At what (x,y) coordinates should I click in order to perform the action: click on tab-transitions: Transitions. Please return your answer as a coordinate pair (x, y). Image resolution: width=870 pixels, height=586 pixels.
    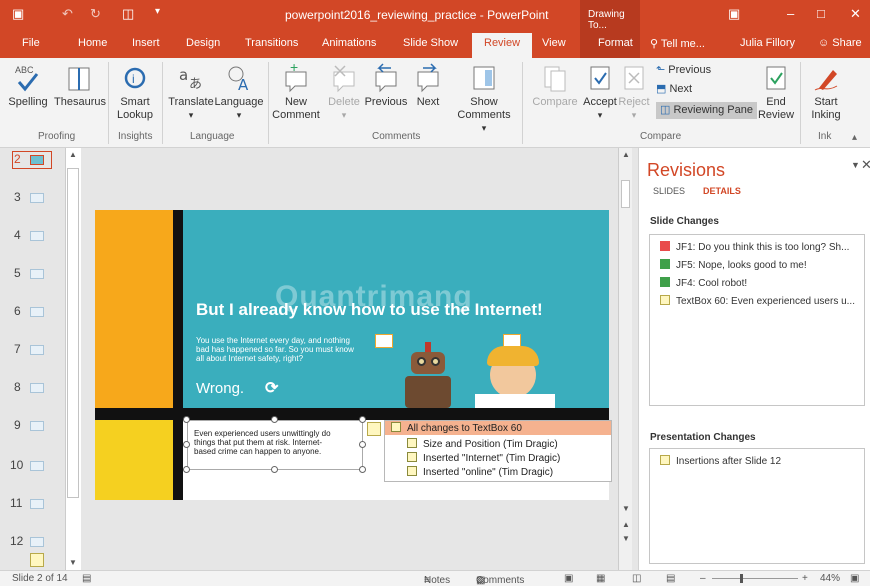
    Looking at the image, I should click on (271, 43).